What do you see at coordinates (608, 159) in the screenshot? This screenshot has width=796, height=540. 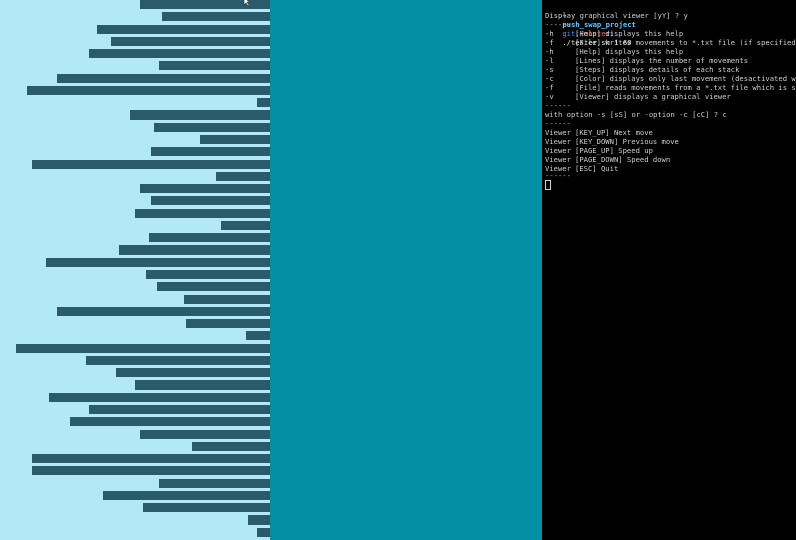 I see `viewer-line: Viewer [PAGE_DOWN] Speed down` at bounding box center [608, 159].